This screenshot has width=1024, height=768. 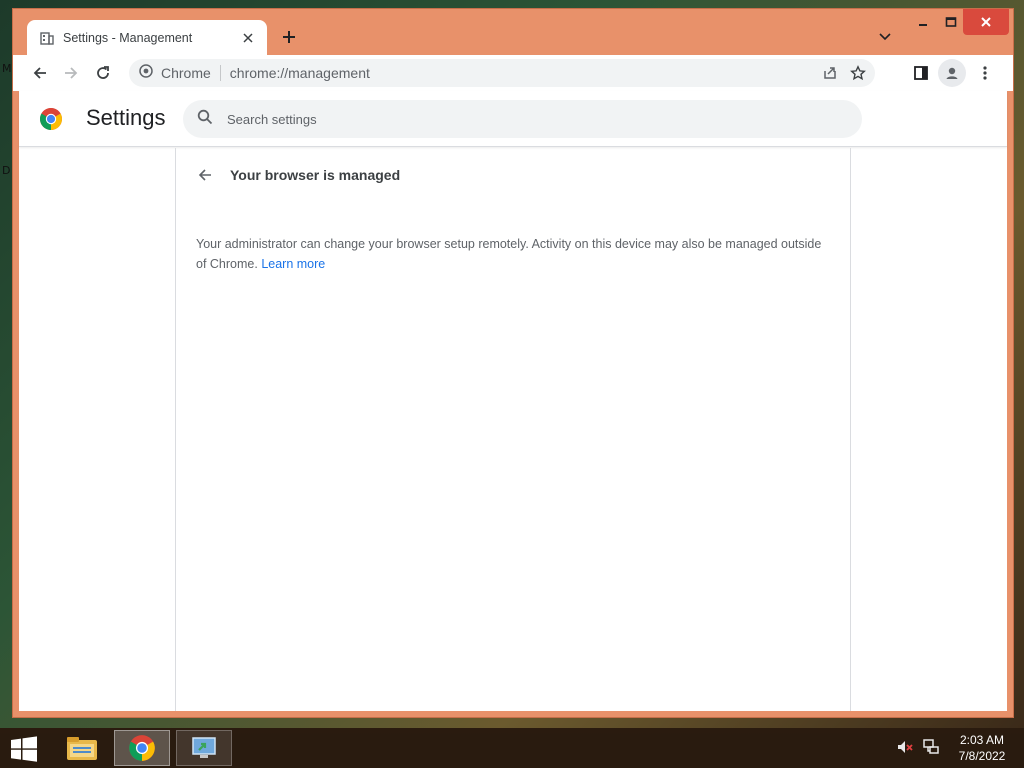 What do you see at coordinates (103, 73) in the screenshot?
I see `reload-button` at bounding box center [103, 73].